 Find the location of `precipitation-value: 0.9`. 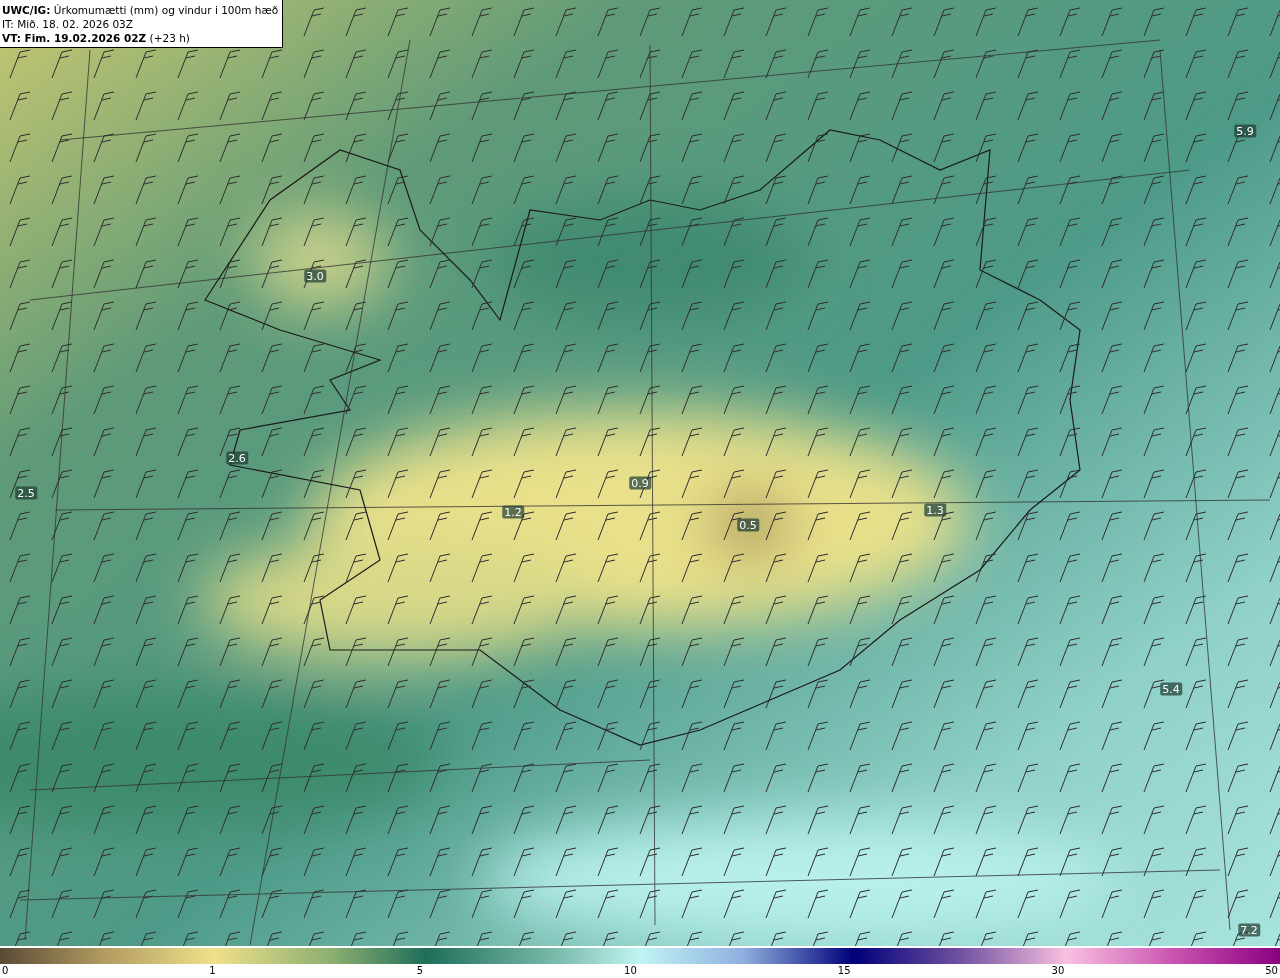

precipitation-value: 0.9 is located at coordinates (640, 483).